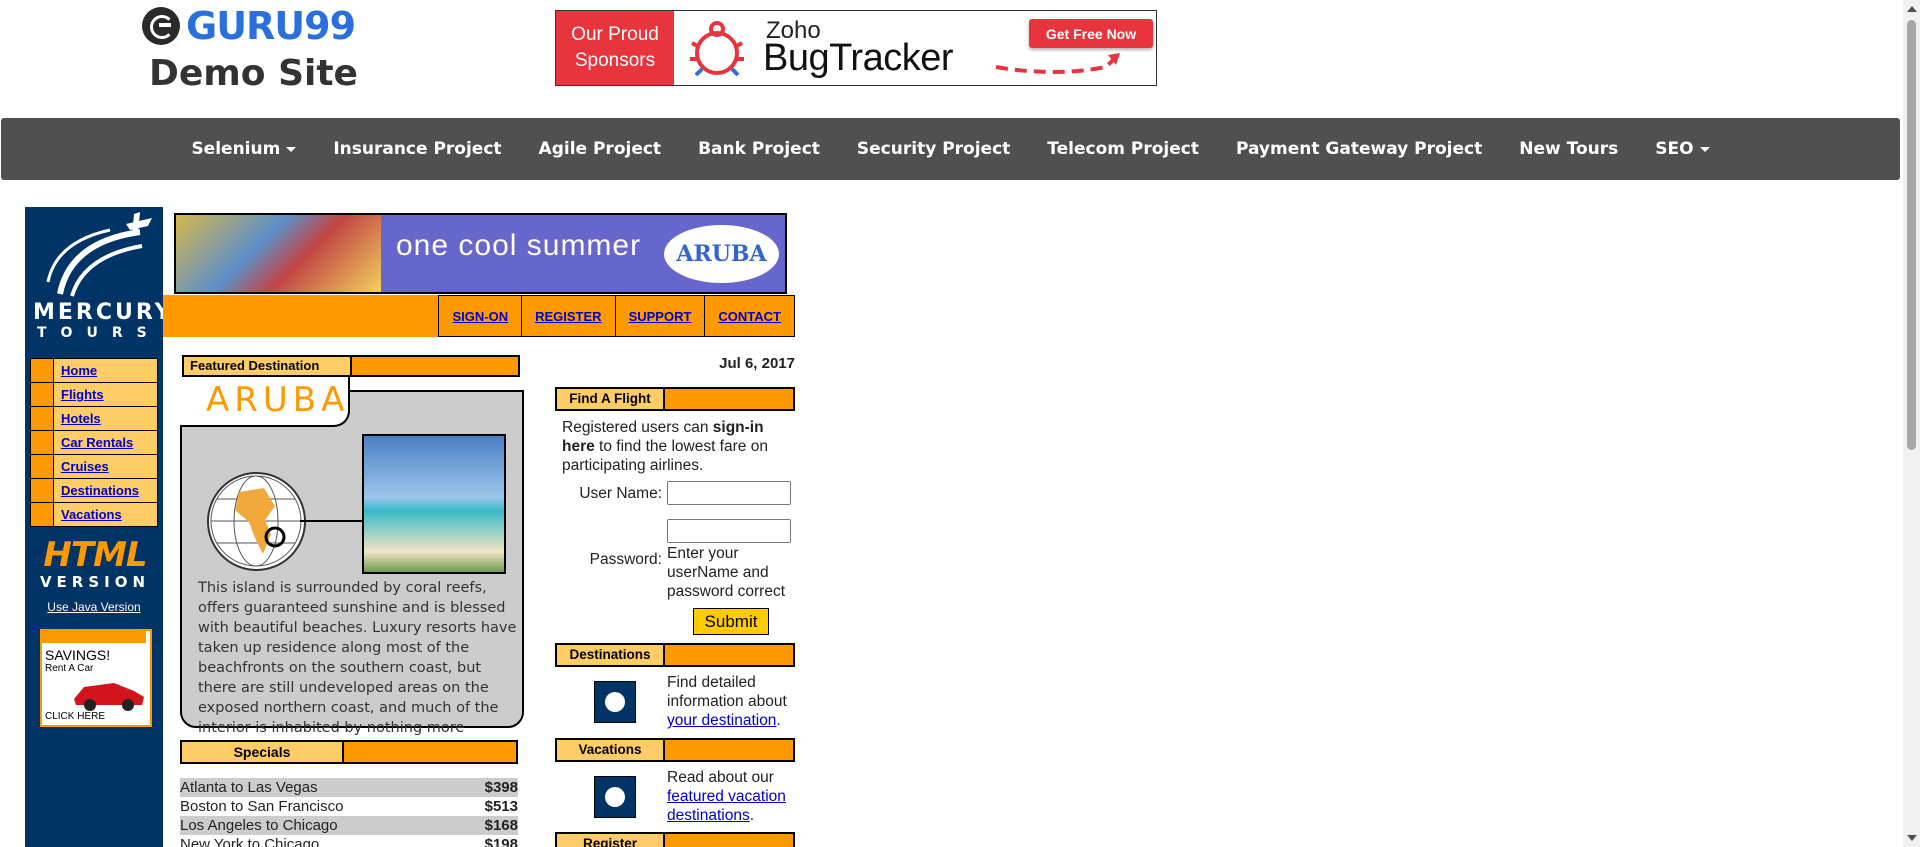 The width and height of the screenshot is (1920, 847). I want to click on your-destination-link: your destination, so click(721, 720).